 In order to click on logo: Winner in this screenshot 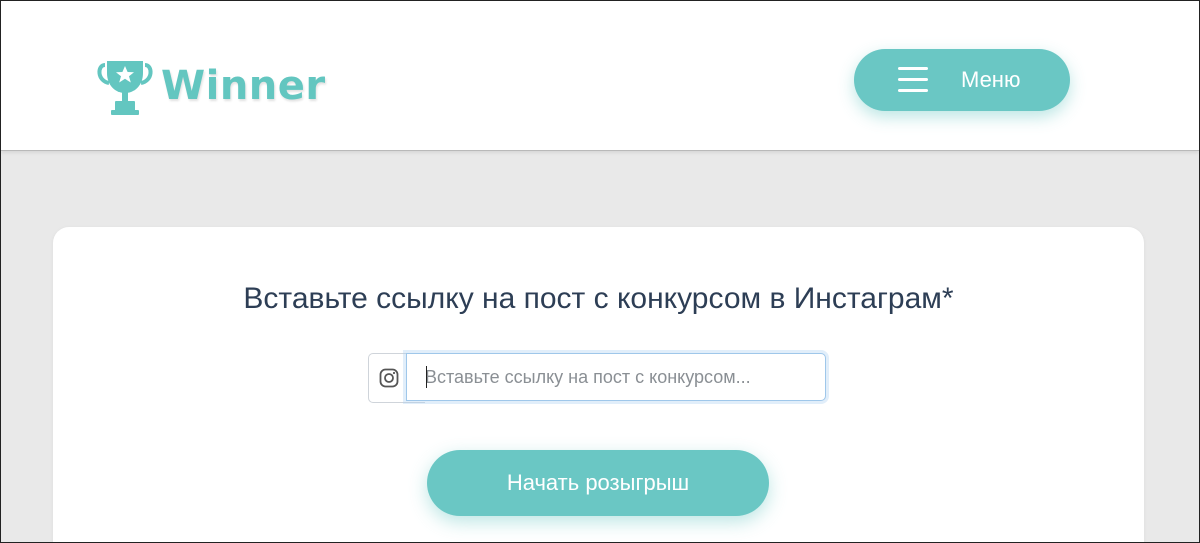, I will do `click(210, 86)`.